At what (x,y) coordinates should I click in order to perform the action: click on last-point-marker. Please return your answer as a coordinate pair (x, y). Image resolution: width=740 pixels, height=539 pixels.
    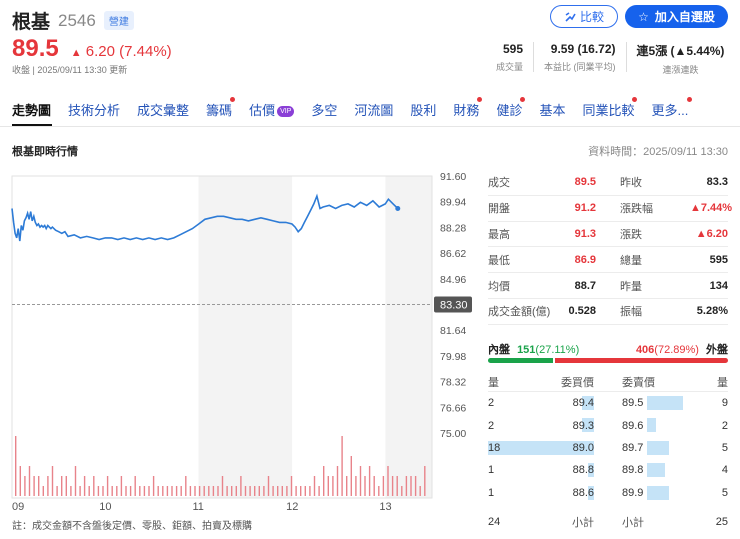
    Looking at the image, I should click on (398, 209).